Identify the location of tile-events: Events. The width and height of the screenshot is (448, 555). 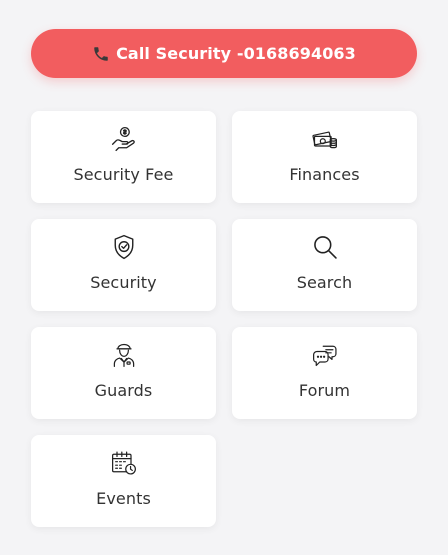
(123, 481).